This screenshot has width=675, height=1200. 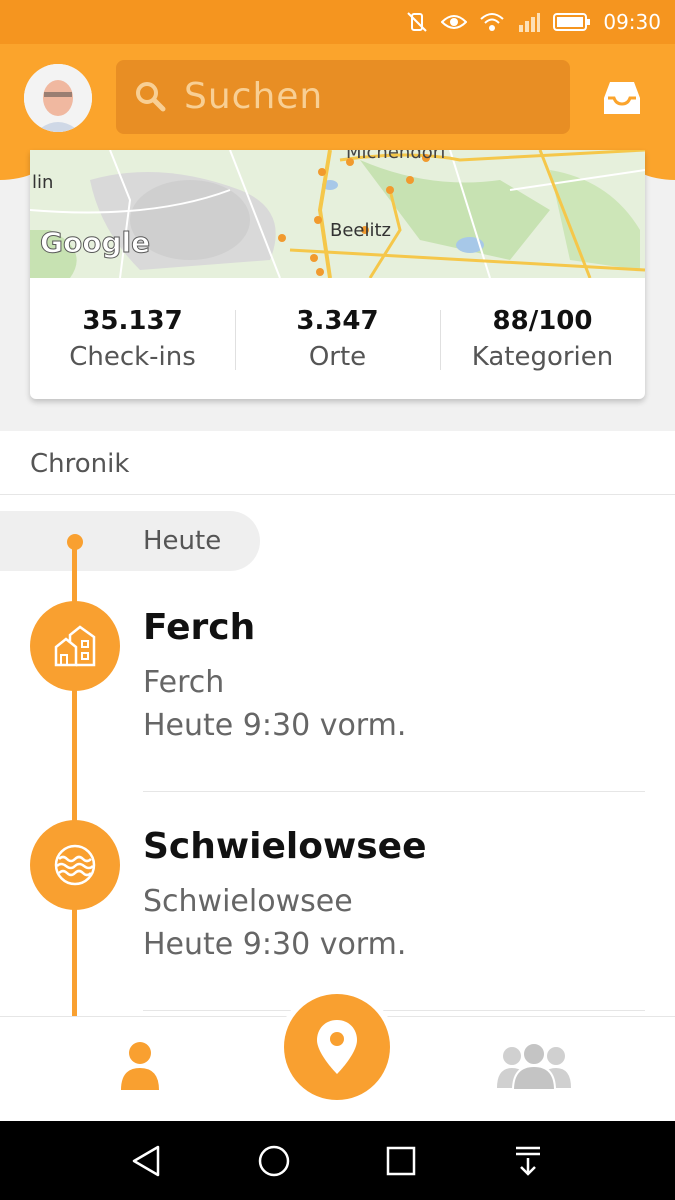 I want to click on search-icon, so click(x=151, y=97).